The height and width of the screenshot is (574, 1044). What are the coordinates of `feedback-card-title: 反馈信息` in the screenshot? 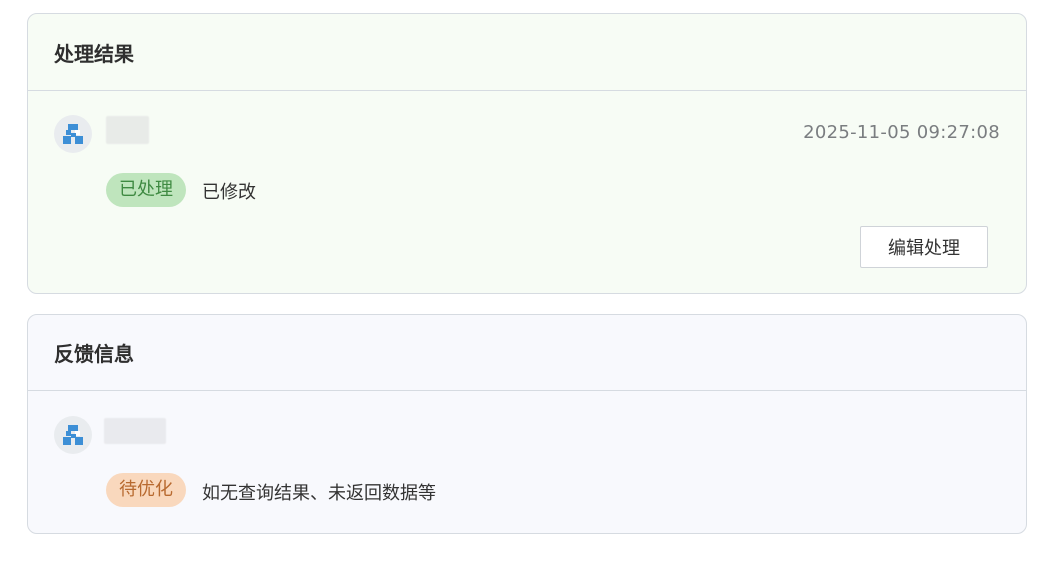 It's located at (527, 353).